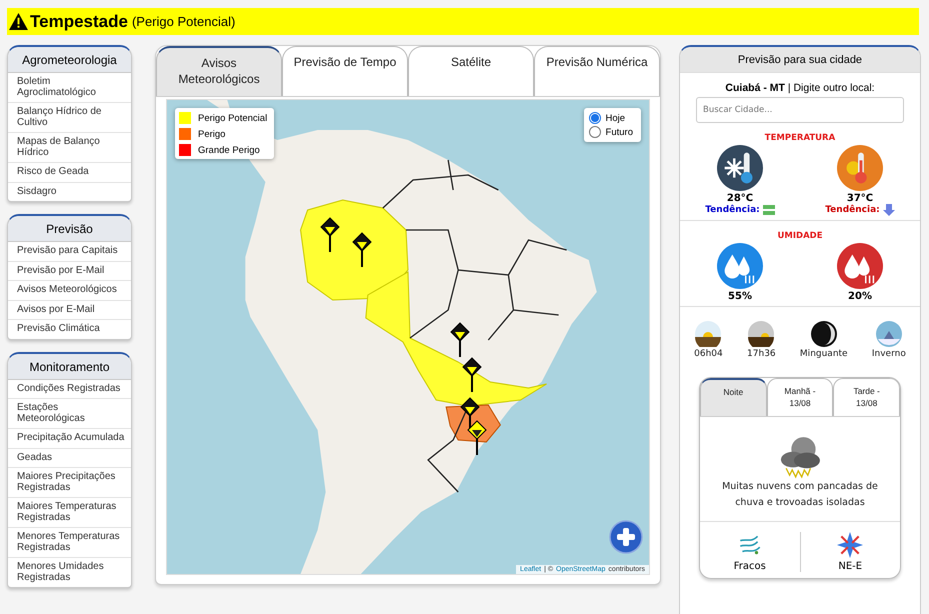 The height and width of the screenshot is (614, 929). I want to click on menu-link: Menores Umidades Registradas, so click(69, 572).